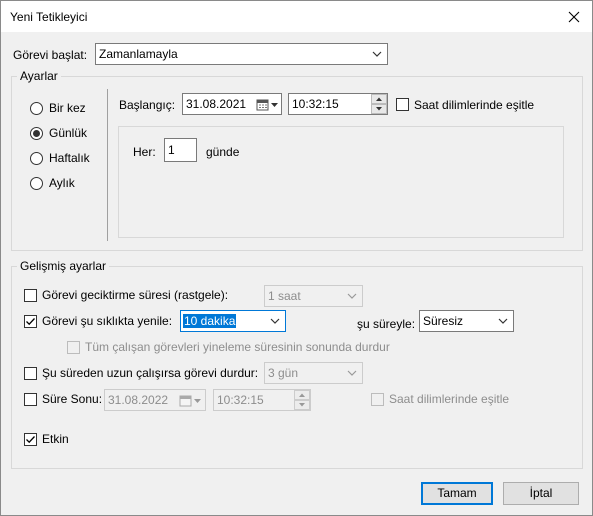 The width and height of the screenshot is (593, 516). What do you see at coordinates (138, 400) in the screenshot?
I see `expire-date-value: 31.08.2022` at bounding box center [138, 400].